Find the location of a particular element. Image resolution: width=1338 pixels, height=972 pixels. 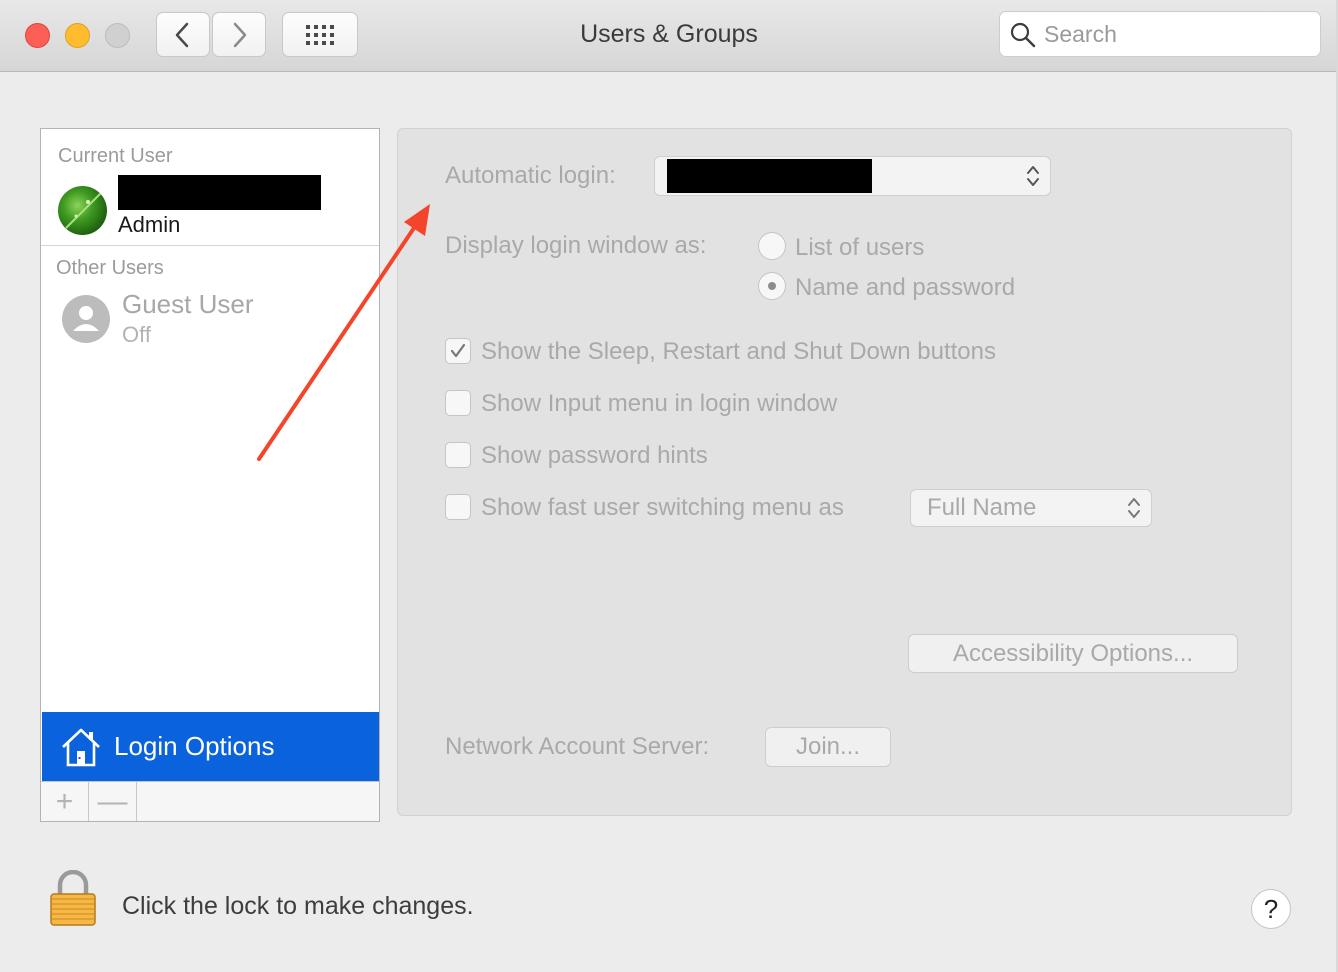

network-account-server-label: Network Account Server: is located at coordinates (577, 746).